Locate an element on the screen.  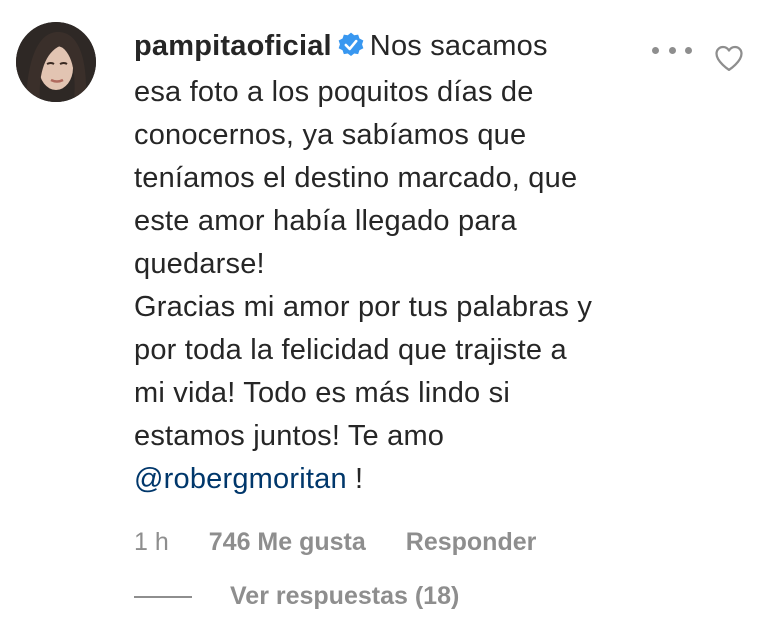
mention-suffix: ! is located at coordinates (355, 479).